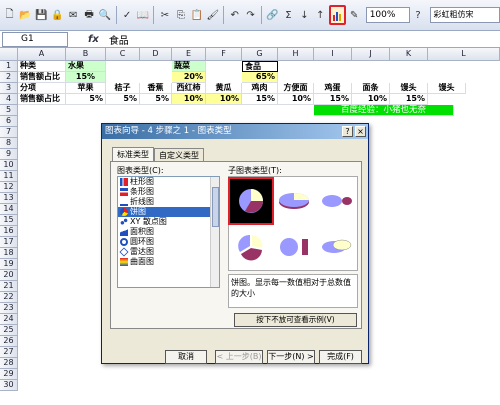 This screenshot has height=405, width=500. Describe the element at coordinates (35, 39) in the screenshot. I see `name-box: G1` at that location.